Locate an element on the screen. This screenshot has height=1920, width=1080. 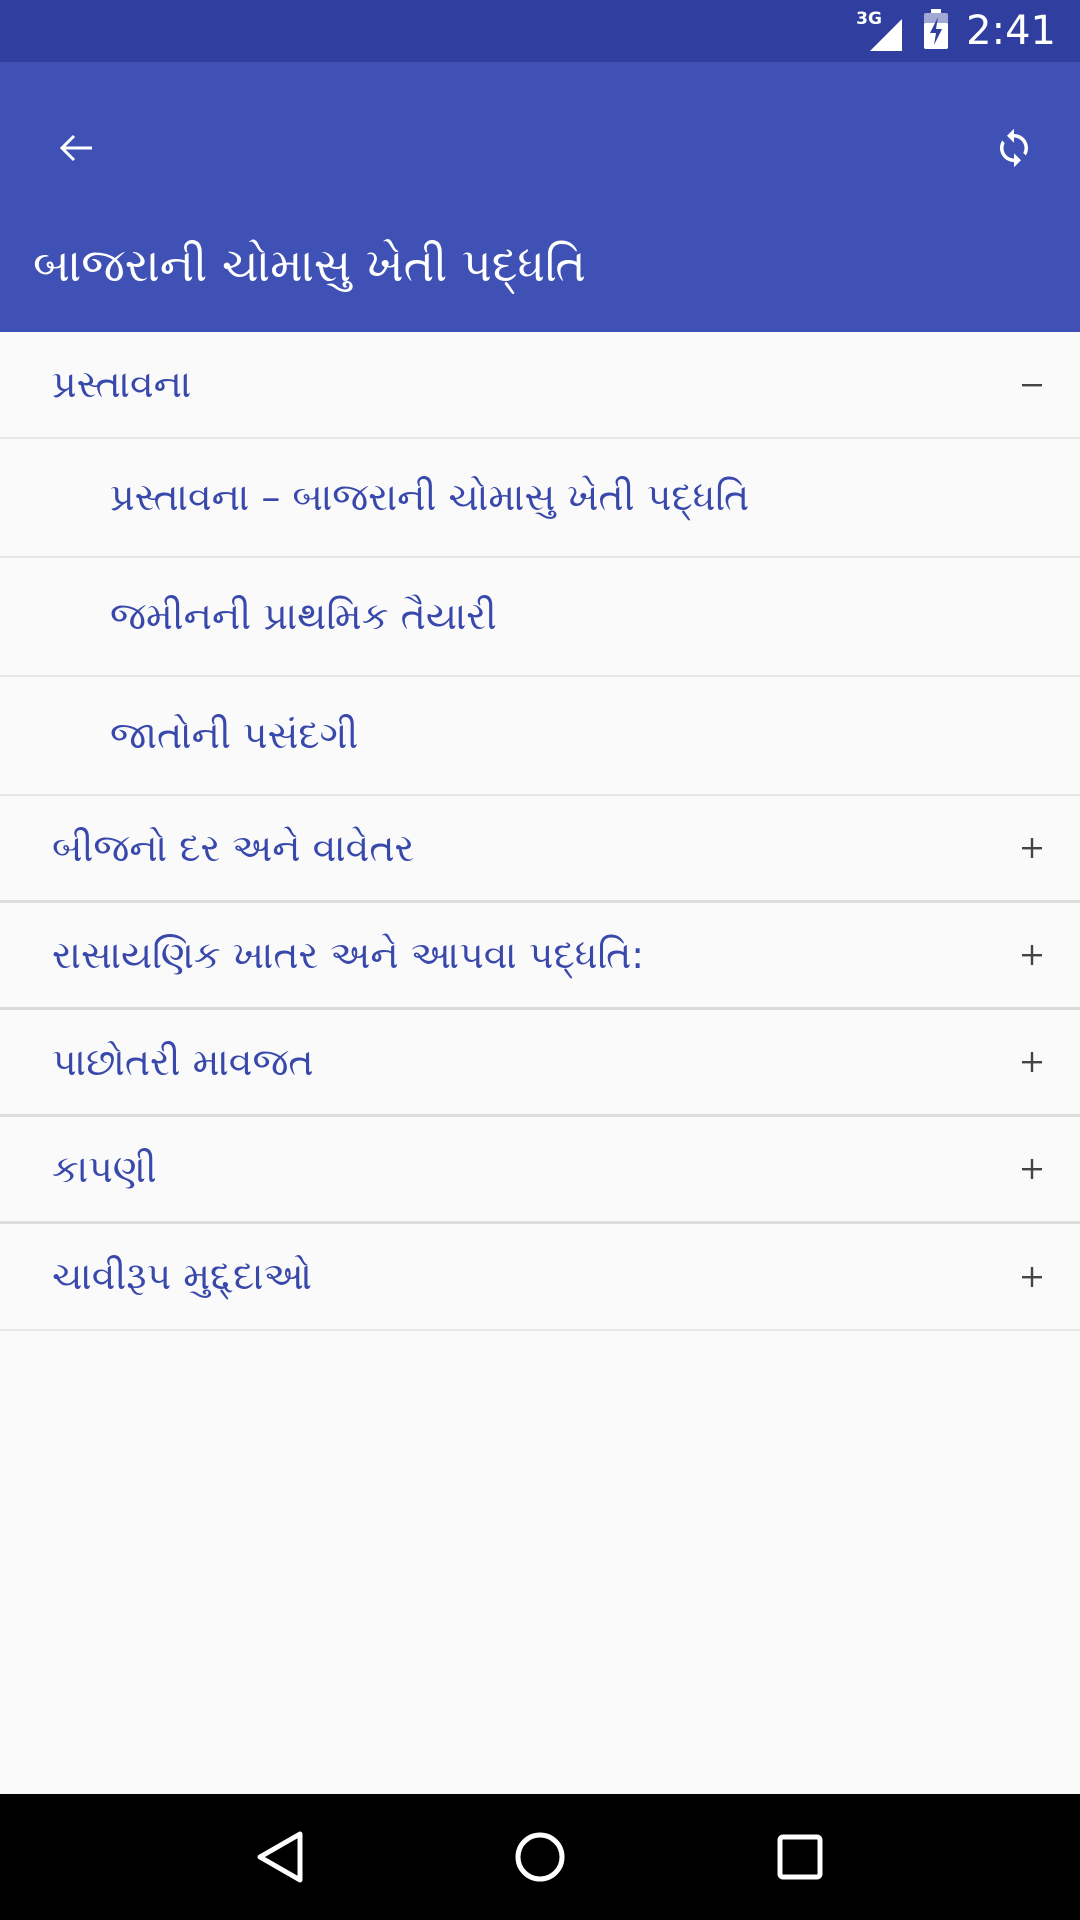
section-header-key-points: ચાવીરૂપ મુદ્દ્દાઓ is located at coordinates (540, 1277).